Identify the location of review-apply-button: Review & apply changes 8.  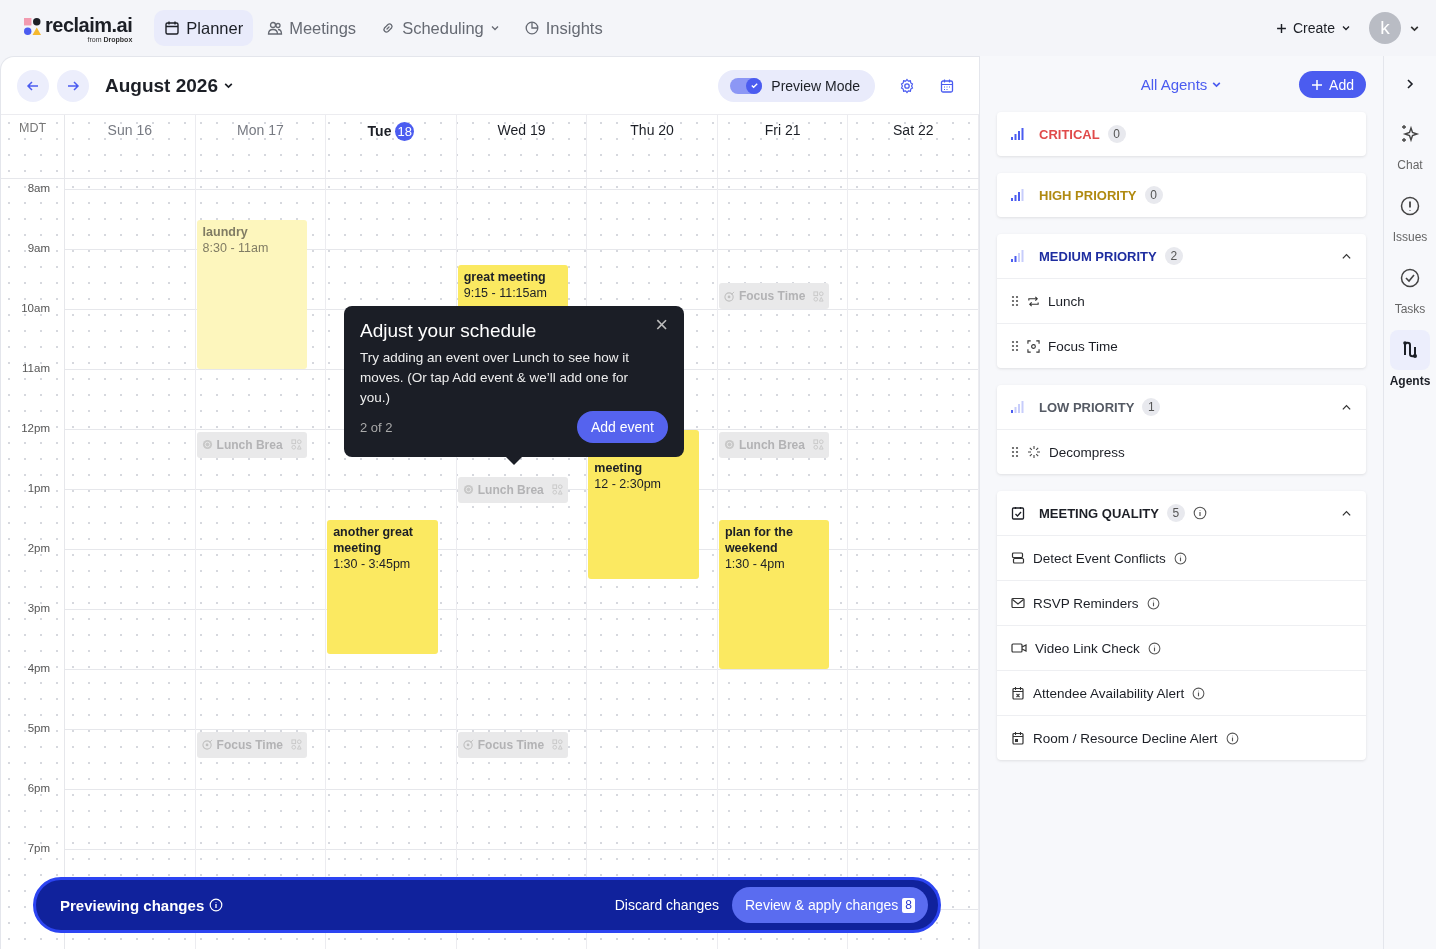
(830, 905).